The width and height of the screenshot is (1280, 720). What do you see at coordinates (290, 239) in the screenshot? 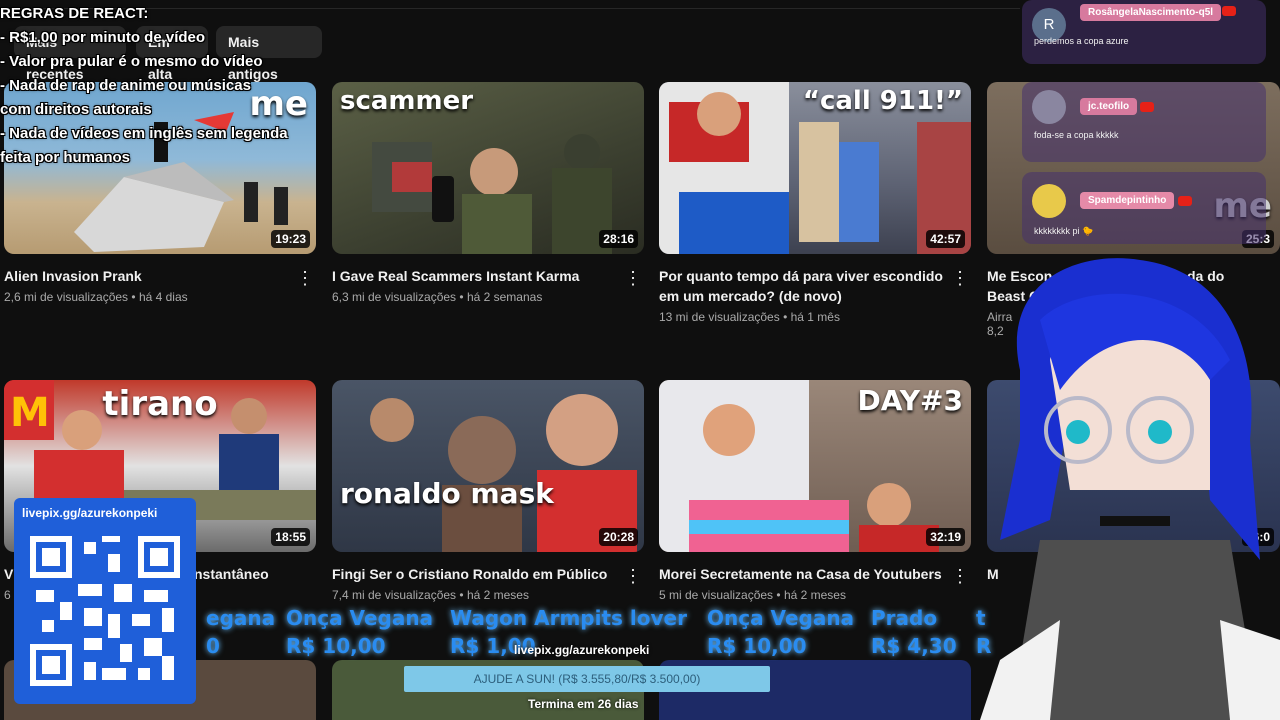
I see `duration-badge: 19:23` at bounding box center [290, 239].